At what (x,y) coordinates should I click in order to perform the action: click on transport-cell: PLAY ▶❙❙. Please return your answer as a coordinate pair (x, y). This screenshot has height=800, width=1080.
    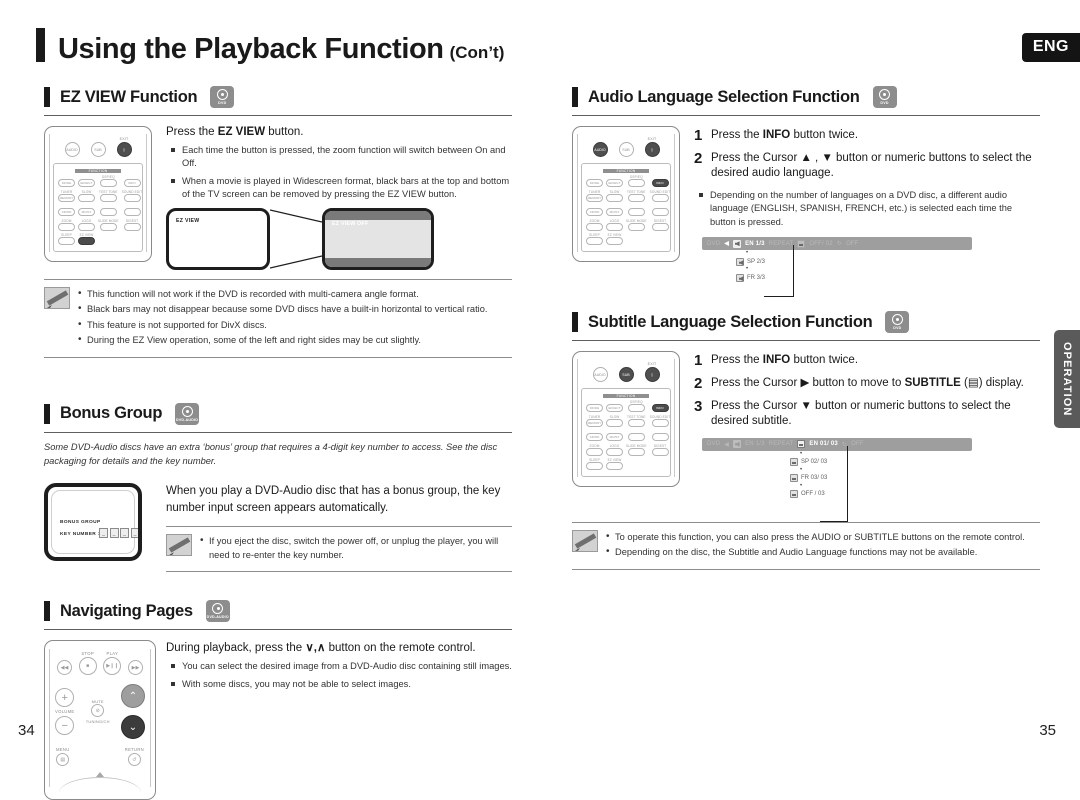
    Looking at the image, I should click on (112, 663).